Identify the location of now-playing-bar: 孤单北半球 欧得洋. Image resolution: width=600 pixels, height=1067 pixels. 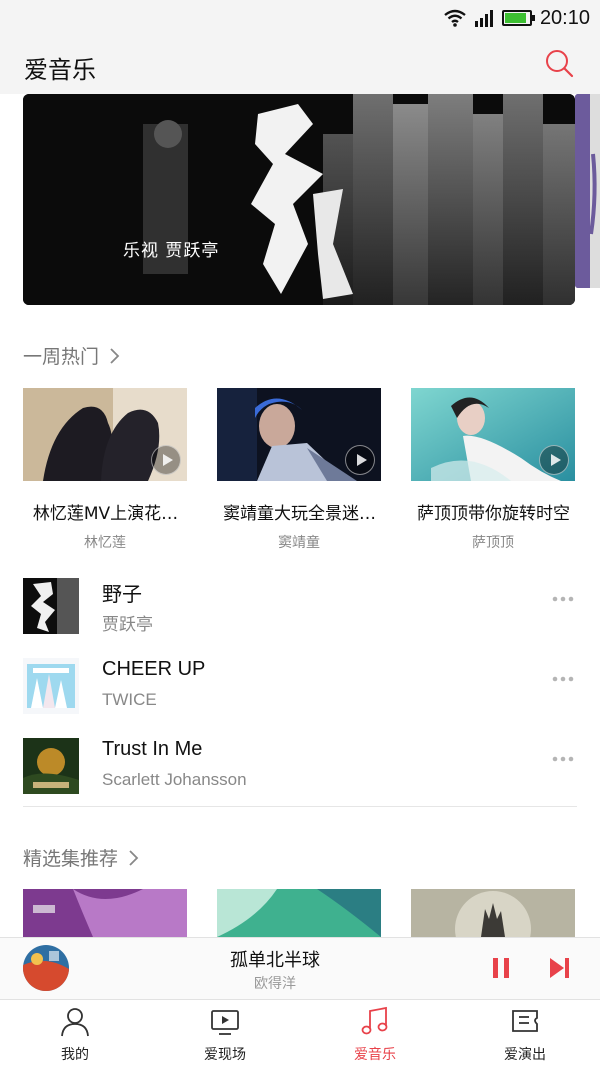
(300, 968).